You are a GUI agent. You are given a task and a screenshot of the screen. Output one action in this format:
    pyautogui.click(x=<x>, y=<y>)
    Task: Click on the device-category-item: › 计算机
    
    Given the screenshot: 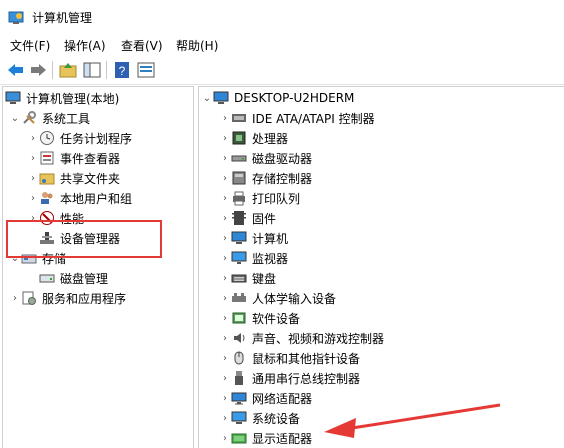 What is the action you would take?
    pyautogui.click(x=253, y=238)
    